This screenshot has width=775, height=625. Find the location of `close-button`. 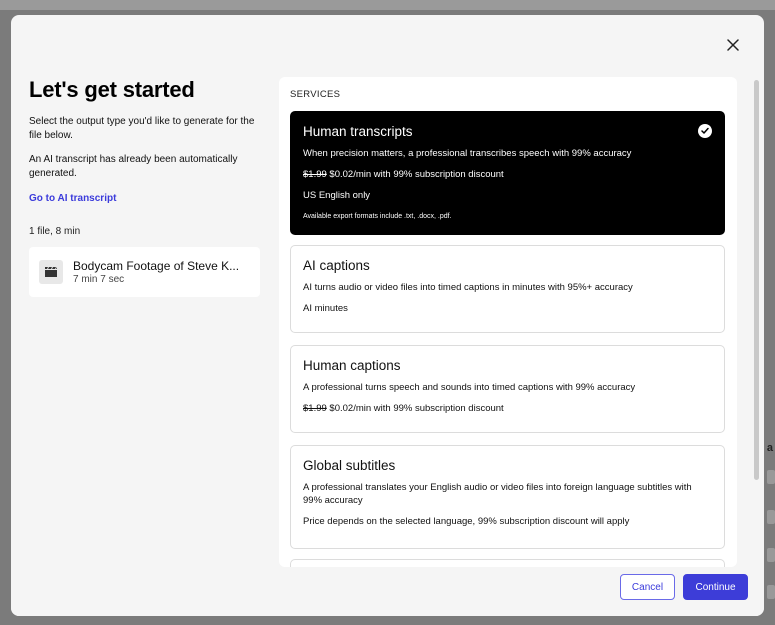

close-button is located at coordinates (733, 47).